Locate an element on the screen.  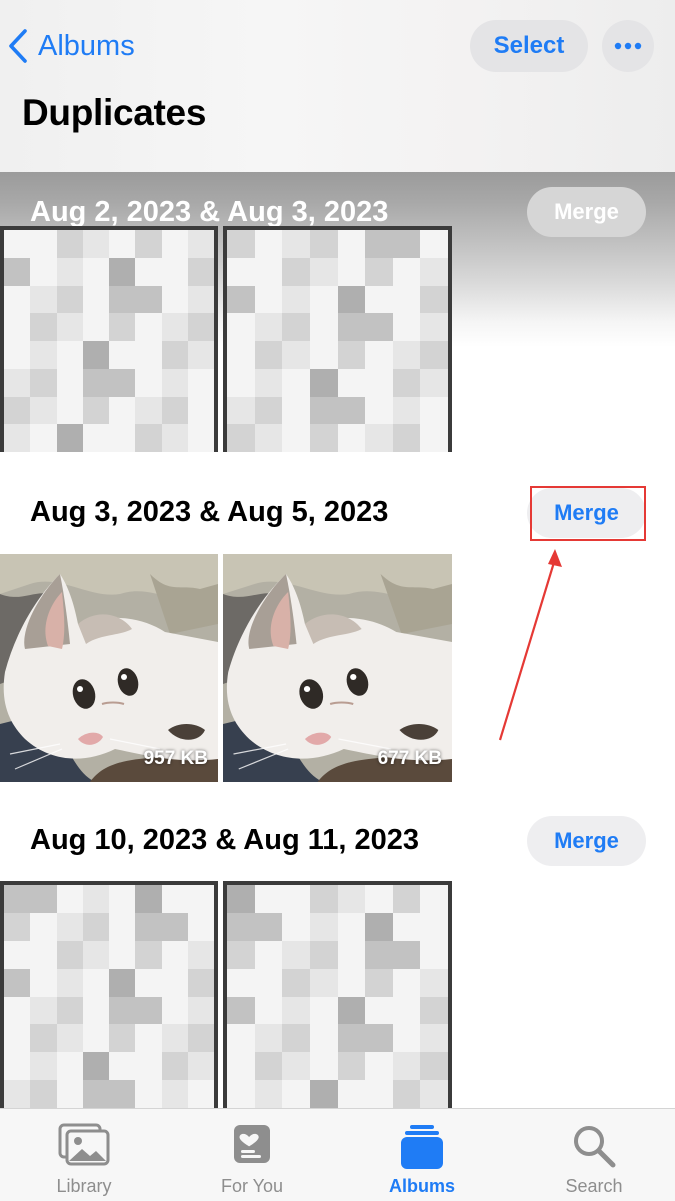
tab-library: Library is located at coordinates (84, 1155).